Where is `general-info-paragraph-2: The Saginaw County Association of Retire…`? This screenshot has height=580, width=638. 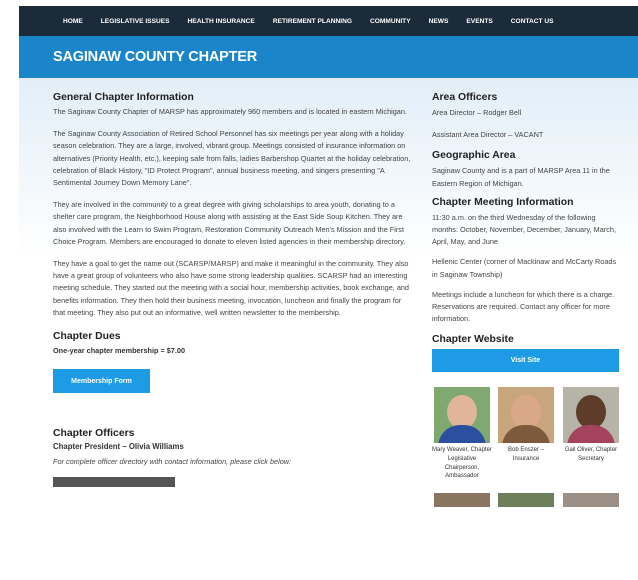 general-info-paragraph-2: The Saginaw County Association of Retire… is located at coordinates (232, 158).